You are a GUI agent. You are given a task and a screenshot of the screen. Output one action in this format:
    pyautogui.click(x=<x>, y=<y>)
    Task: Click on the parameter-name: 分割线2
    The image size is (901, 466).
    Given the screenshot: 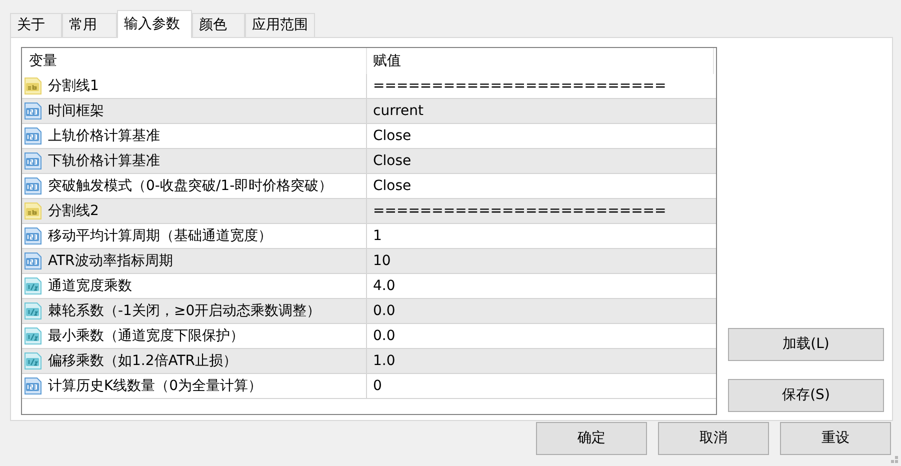 What is the action you would take?
    pyautogui.click(x=73, y=211)
    